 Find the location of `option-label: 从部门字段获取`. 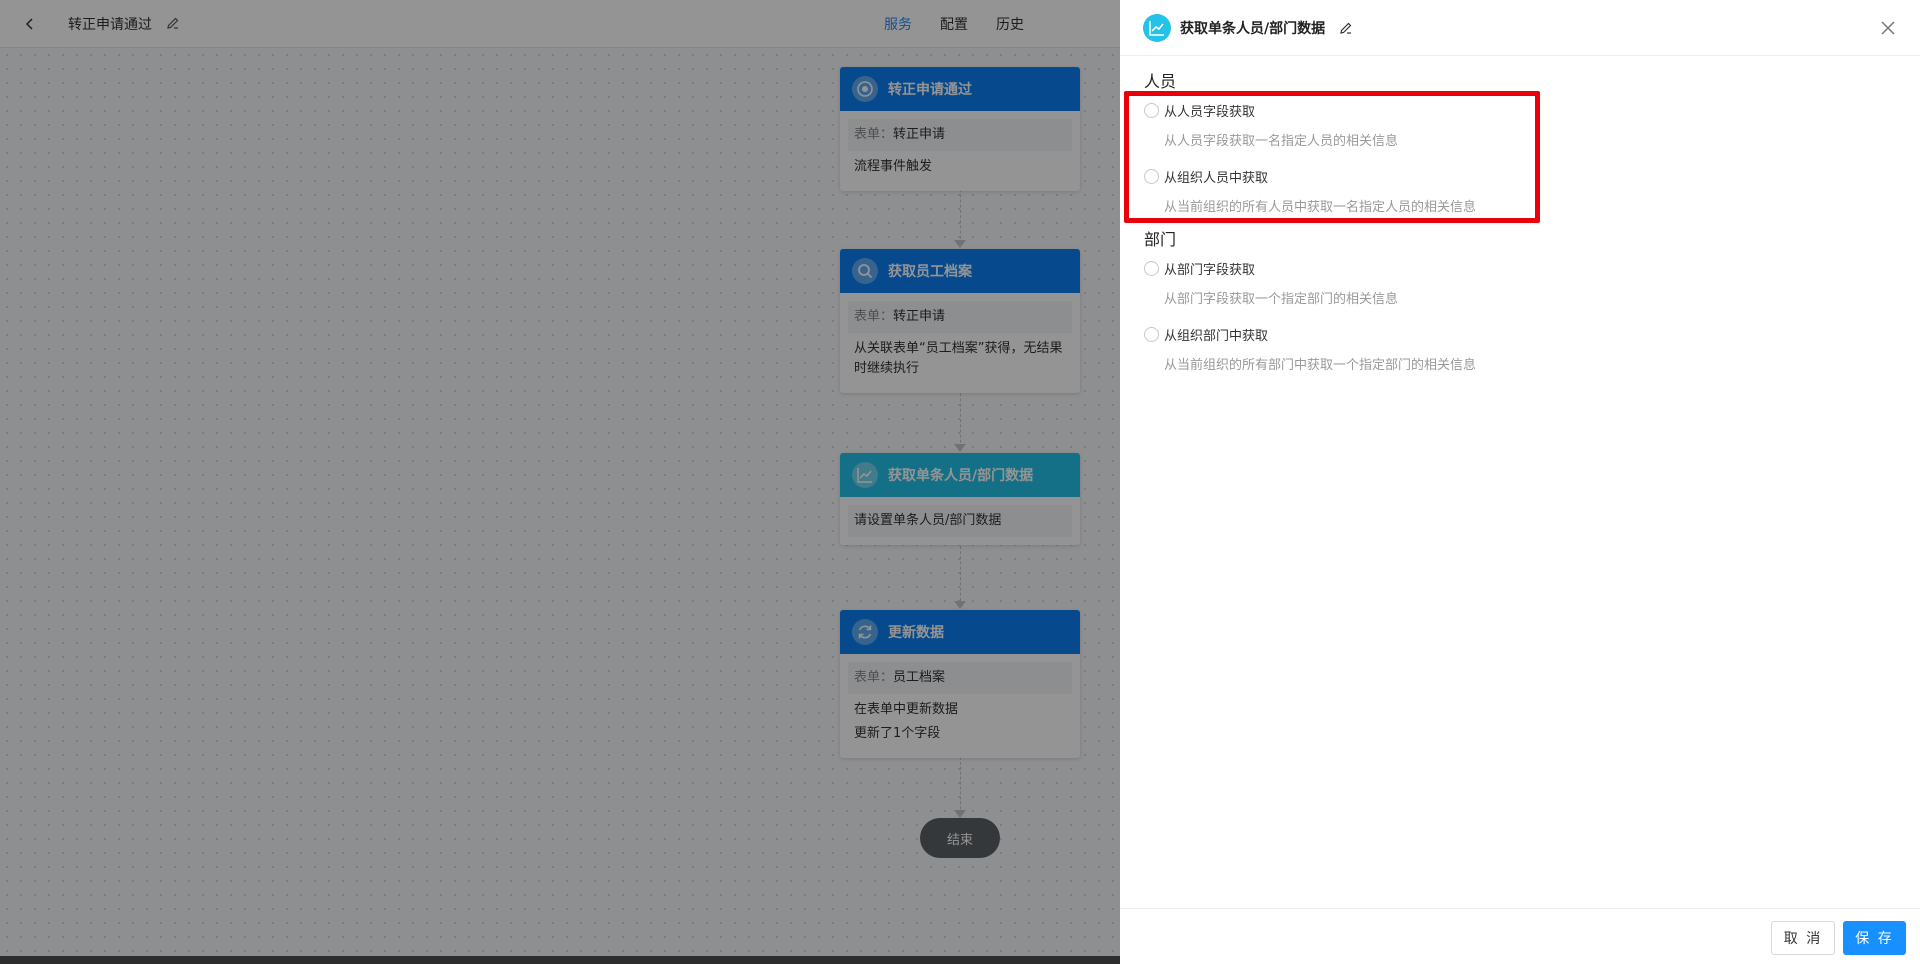

option-label: 从部门字段获取 is located at coordinates (1210, 270).